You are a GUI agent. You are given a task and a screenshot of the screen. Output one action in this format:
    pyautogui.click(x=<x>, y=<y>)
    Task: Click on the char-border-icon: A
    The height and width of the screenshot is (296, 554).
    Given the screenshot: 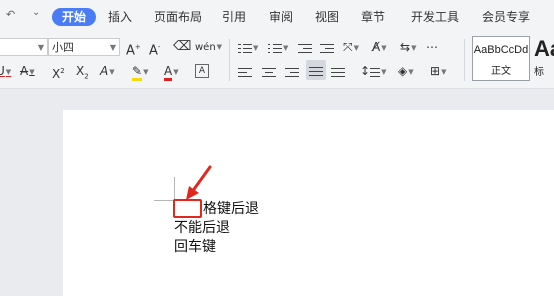 What is the action you would take?
    pyautogui.click(x=202, y=71)
    